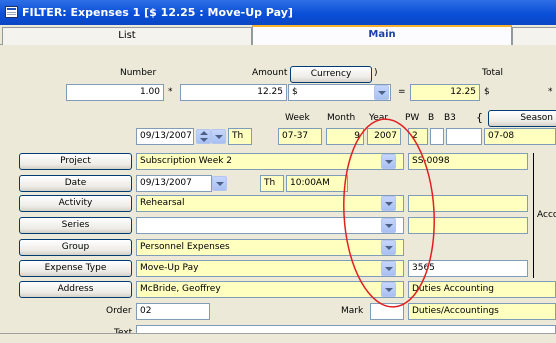 The width and height of the screenshot is (556, 343). I want to click on equals-sign: =, so click(402, 92).